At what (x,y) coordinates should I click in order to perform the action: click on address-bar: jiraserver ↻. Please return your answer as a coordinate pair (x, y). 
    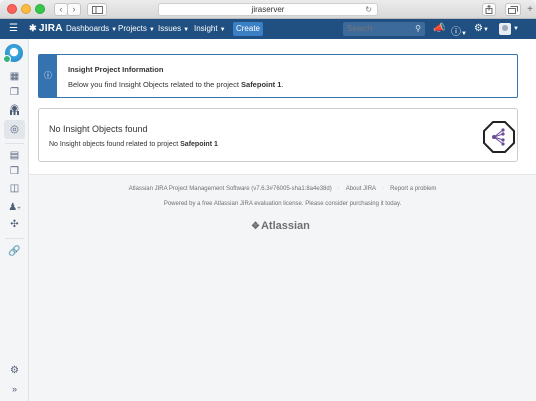
    Looking at the image, I should click on (268, 9).